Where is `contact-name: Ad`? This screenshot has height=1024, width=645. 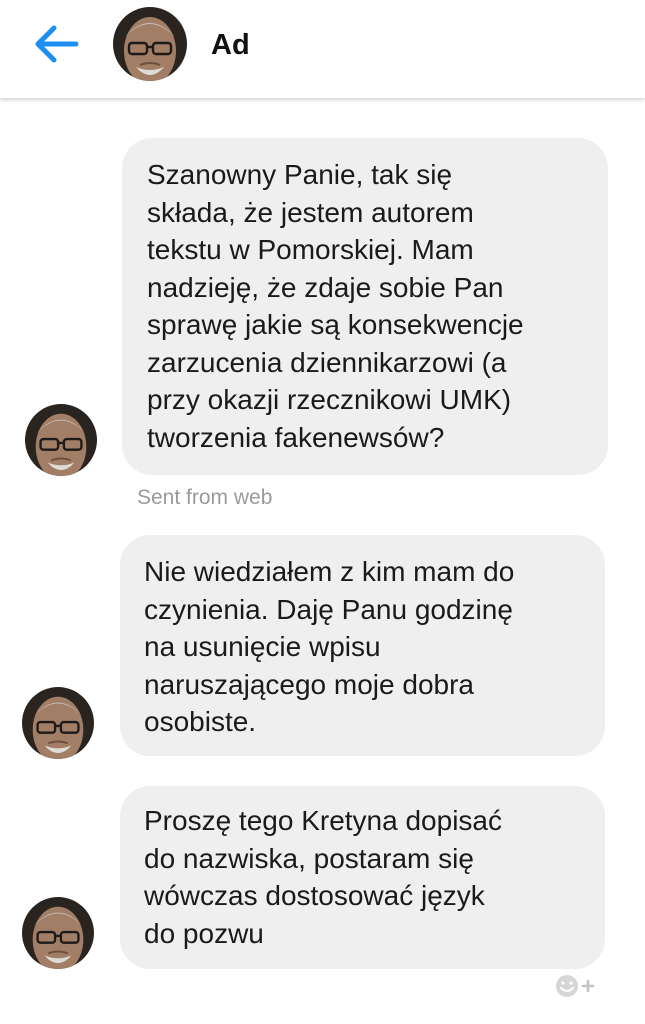
contact-name: Ad is located at coordinates (230, 45).